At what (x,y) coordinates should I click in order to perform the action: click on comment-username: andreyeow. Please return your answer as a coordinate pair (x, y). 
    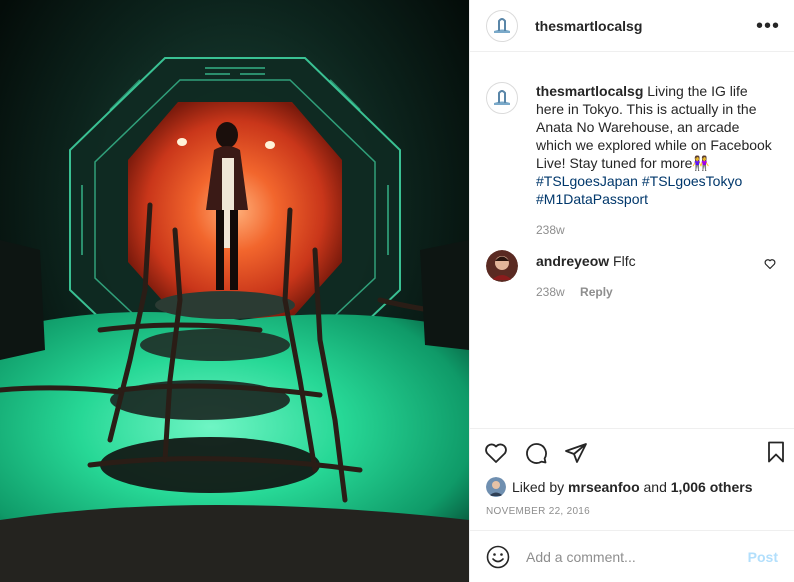
    Looking at the image, I should click on (572, 261).